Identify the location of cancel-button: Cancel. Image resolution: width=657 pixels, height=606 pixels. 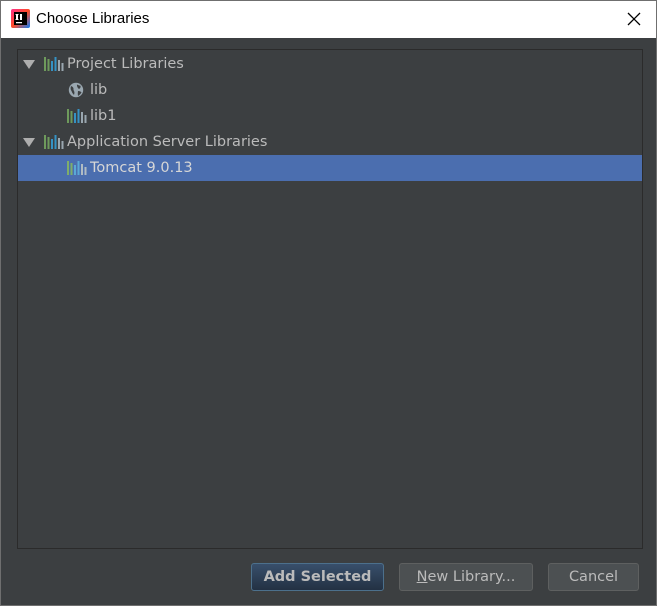
(593, 577).